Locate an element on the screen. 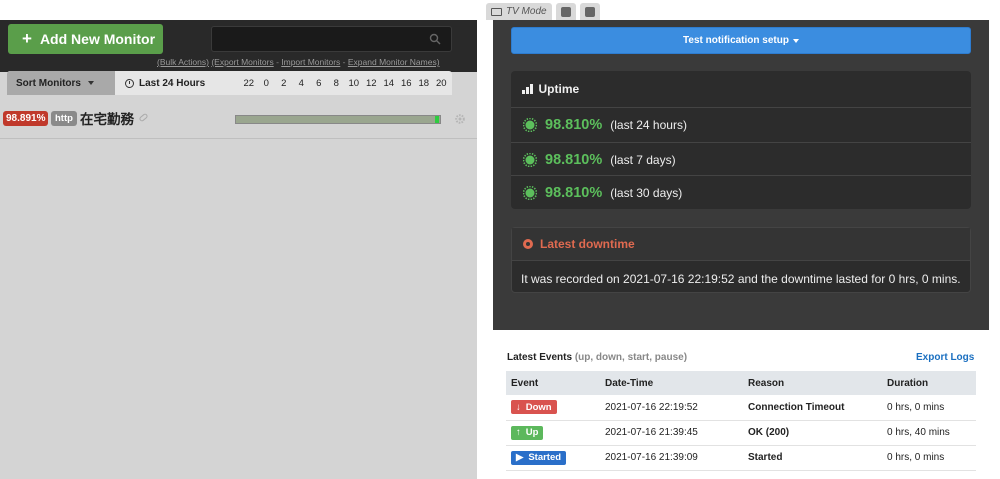 This screenshot has height=479, width=1000. events-title: Latest Events (up, down, start, pause) is located at coordinates (597, 357).